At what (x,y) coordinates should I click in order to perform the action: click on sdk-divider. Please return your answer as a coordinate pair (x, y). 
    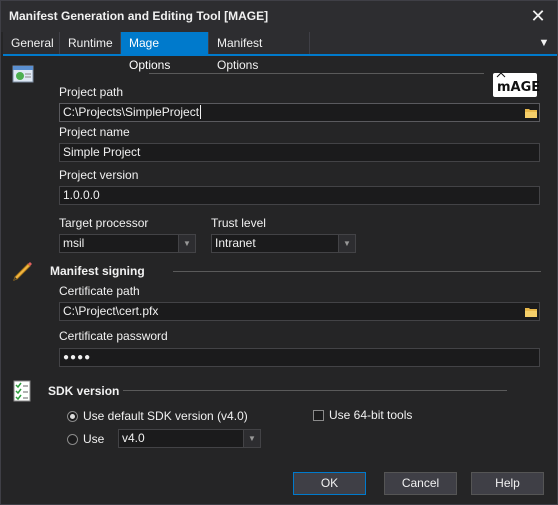
    Looking at the image, I should click on (315, 390).